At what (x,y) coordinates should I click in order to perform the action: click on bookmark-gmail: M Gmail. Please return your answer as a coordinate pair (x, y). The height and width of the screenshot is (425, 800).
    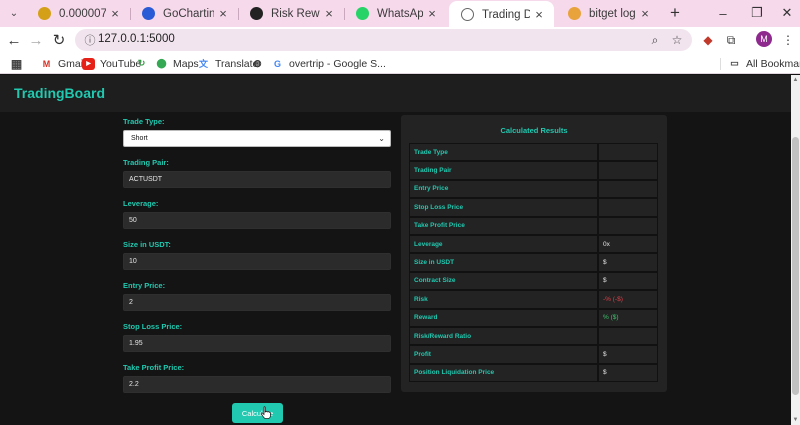
    Looking at the image, I should click on (63, 63).